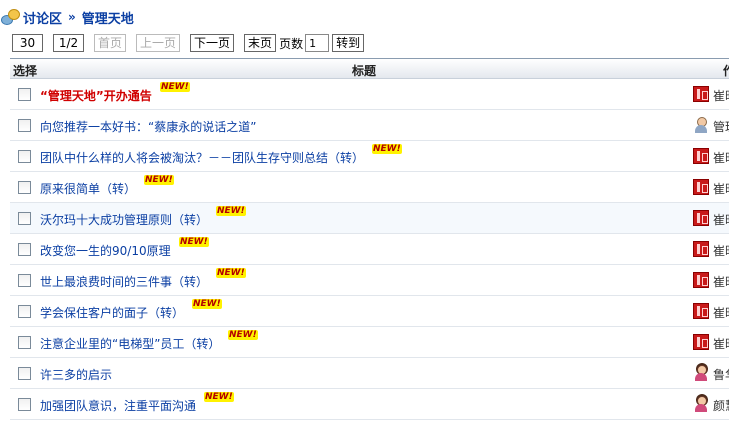  What do you see at coordinates (124, 219) in the screenshot?
I see `topic-title-link: 沃尔玛十大成功管理原则（转）` at bounding box center [124, 219].